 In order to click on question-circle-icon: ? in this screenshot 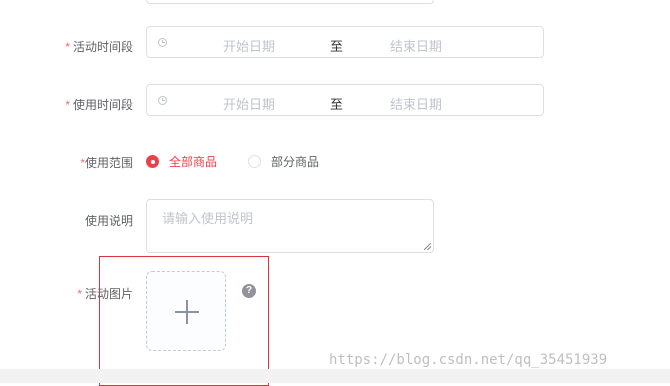, I will do `click(249, 291)`.